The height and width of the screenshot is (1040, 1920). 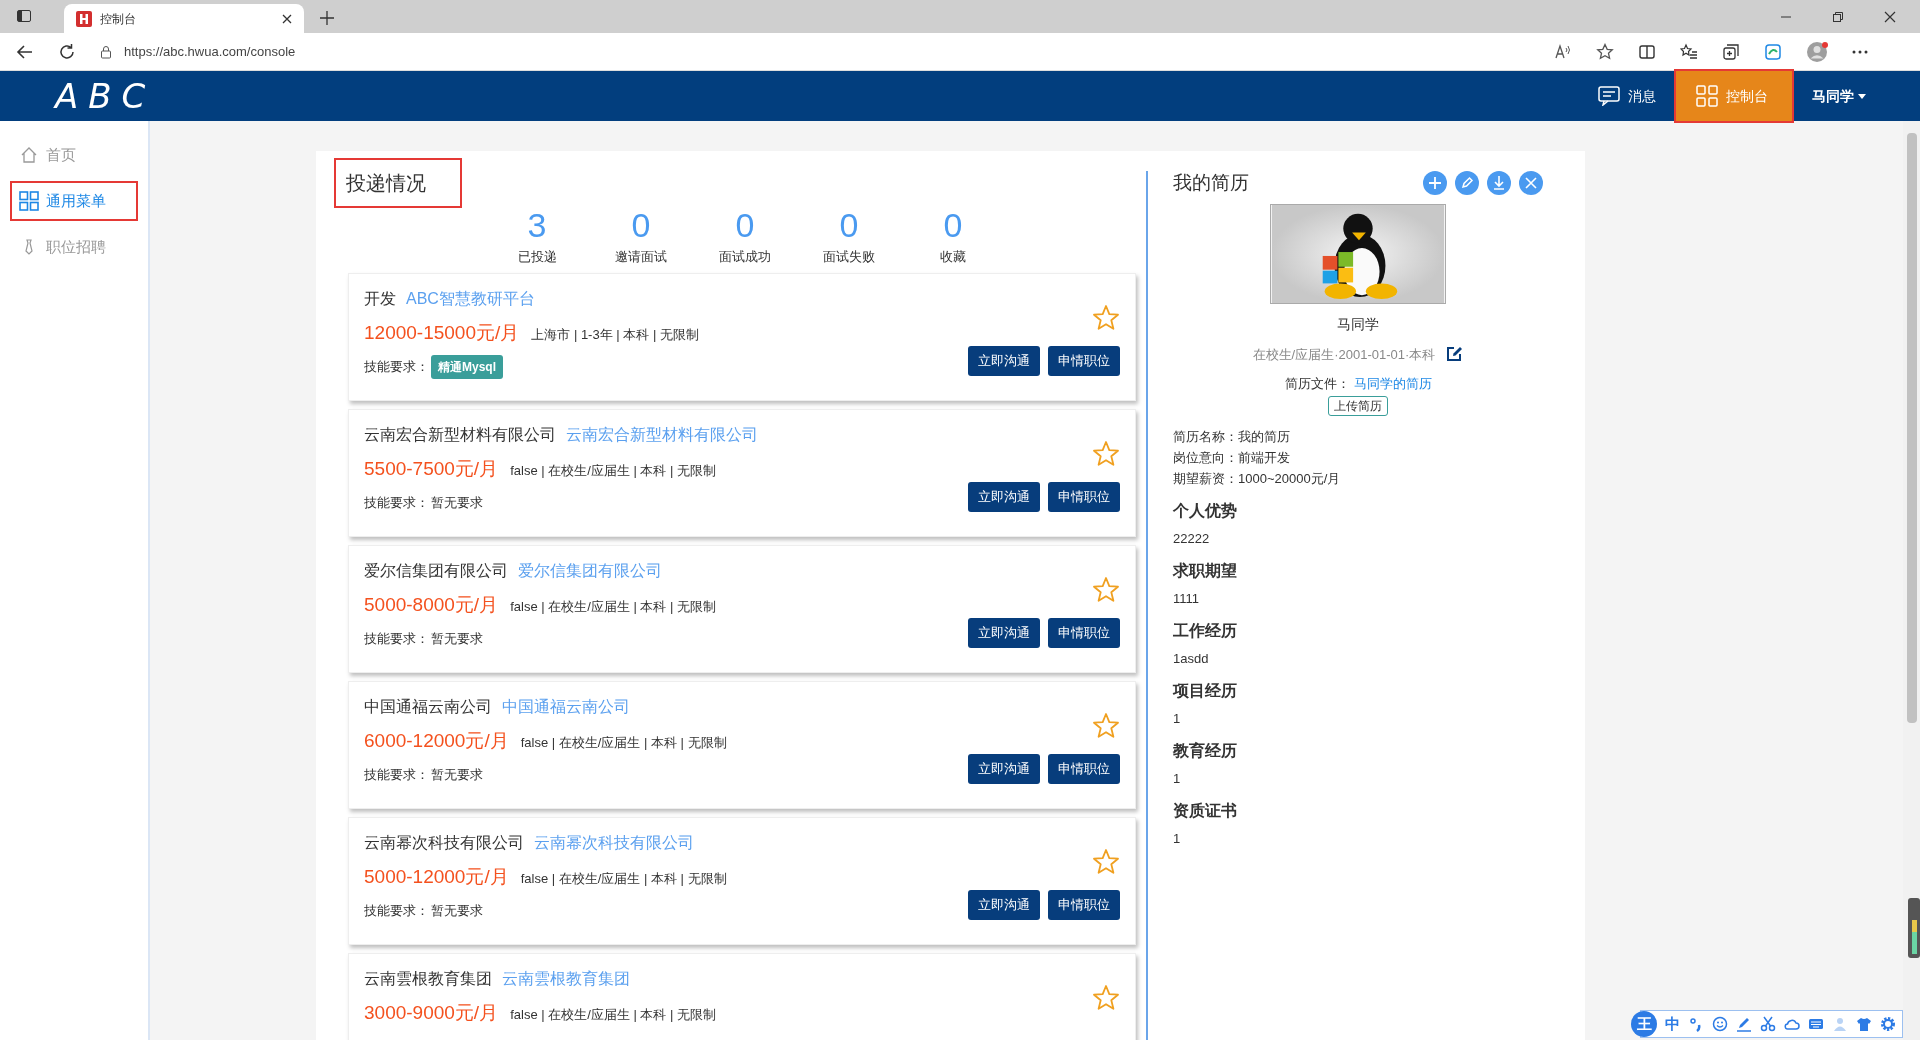 What do you see at coordinates (1499, 183) in the screenshot?
I see `download-icon` at bounding box center [1499, 183].